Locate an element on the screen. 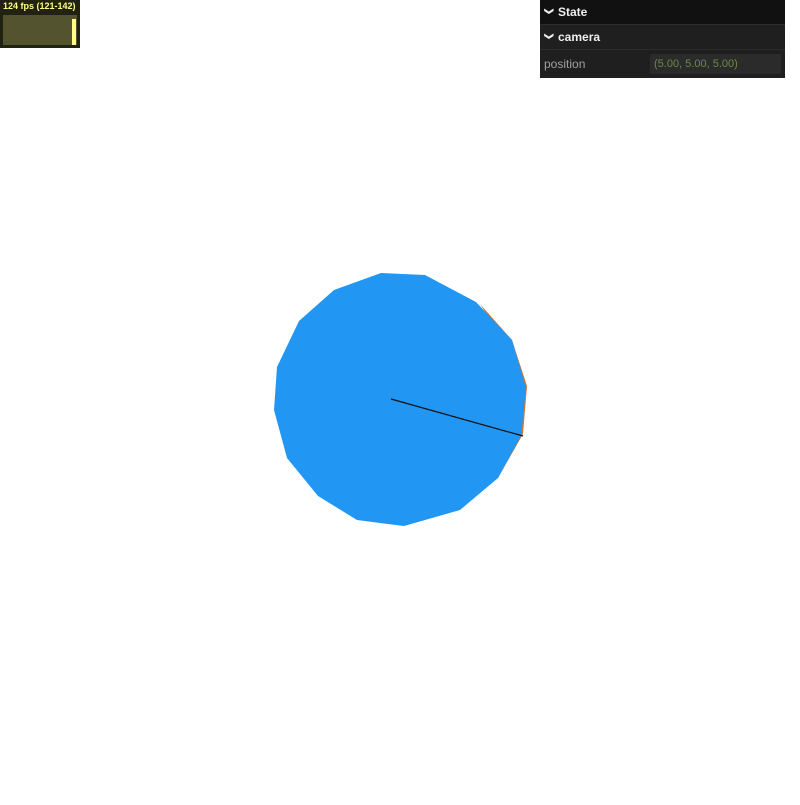 This screenshot has width=800, height=805. fps-stats-panel: 124 fps (121-142) is located at coordinates (40, 24).